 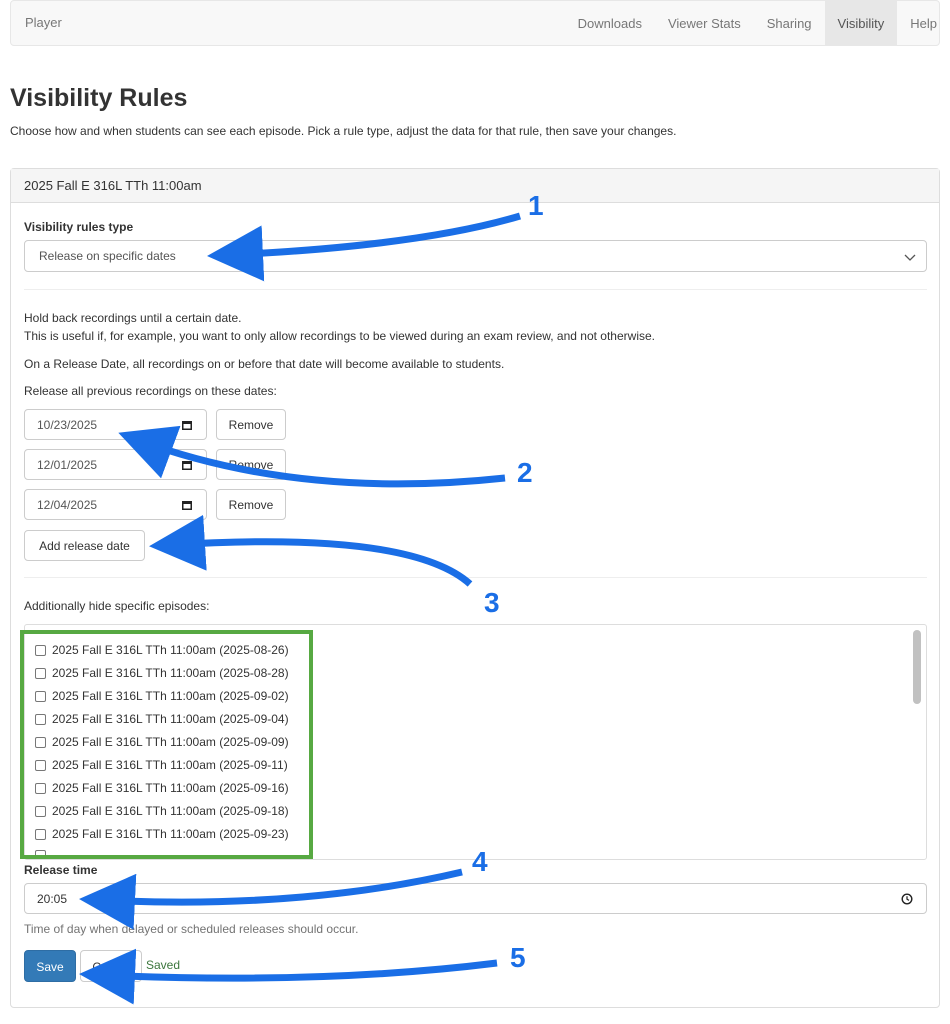 What do you see at coordinates (115, 424) in the screenshot?
I see `release-date-input: 10/23/2025` at bounding box center [115, 424].